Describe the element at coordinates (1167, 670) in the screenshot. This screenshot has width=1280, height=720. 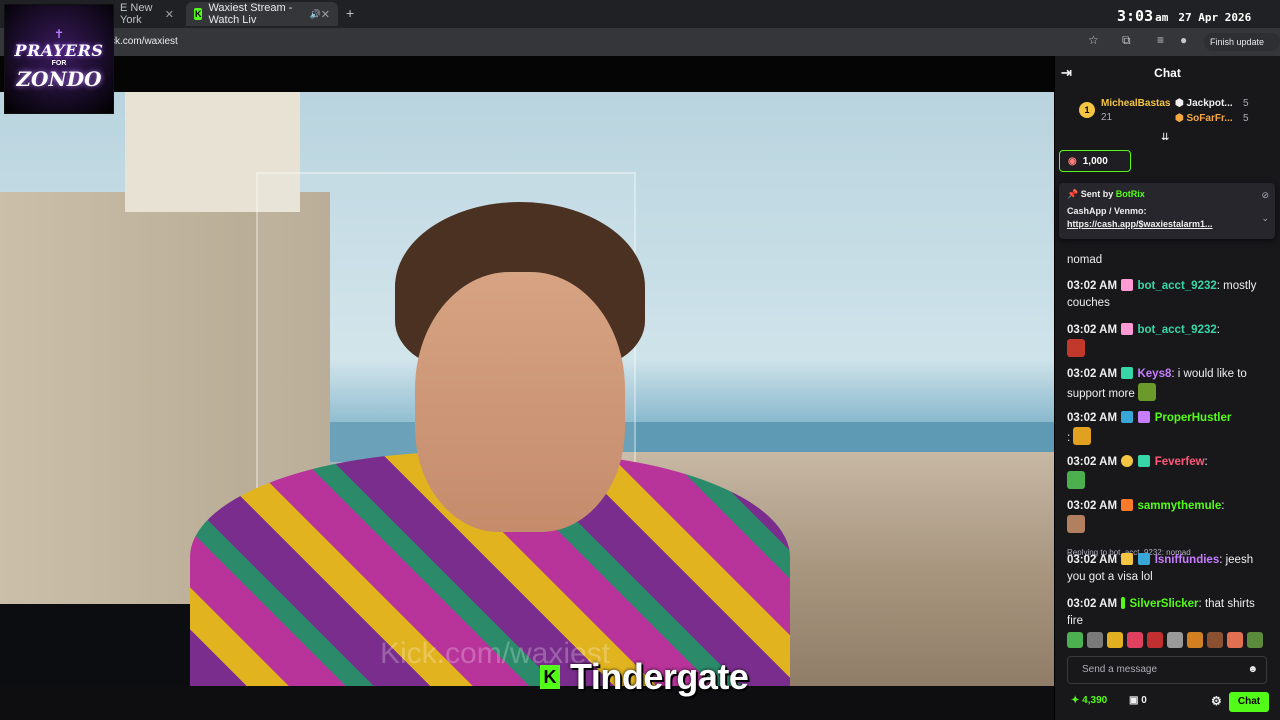
I see `chat-input: Send a message ☻` at that location.